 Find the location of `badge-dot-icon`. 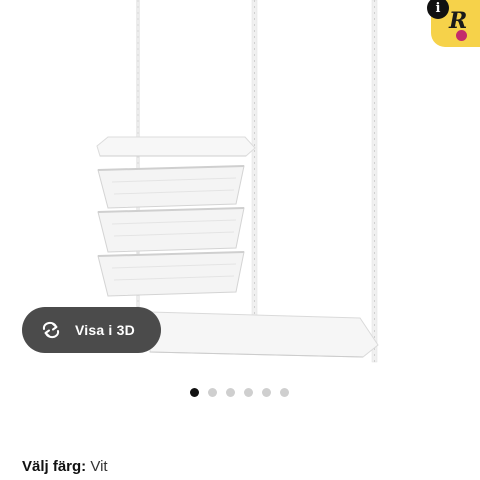

badge-dot-icon is located at coordinates (461, 35).